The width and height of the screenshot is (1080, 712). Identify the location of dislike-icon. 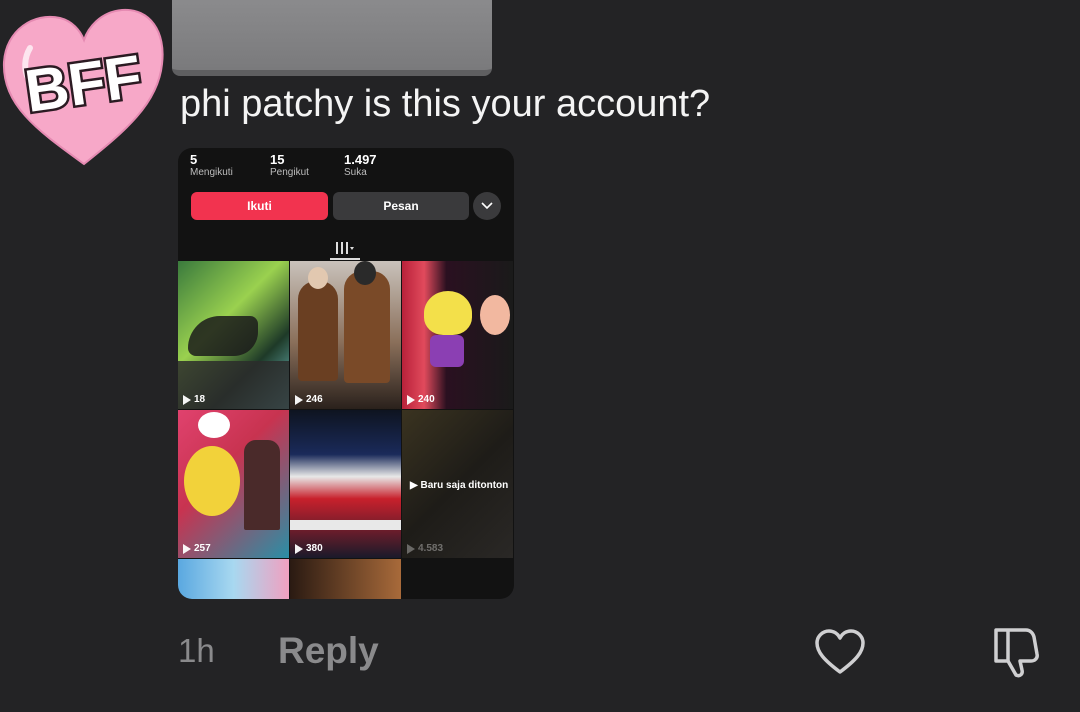
(1016, 653).